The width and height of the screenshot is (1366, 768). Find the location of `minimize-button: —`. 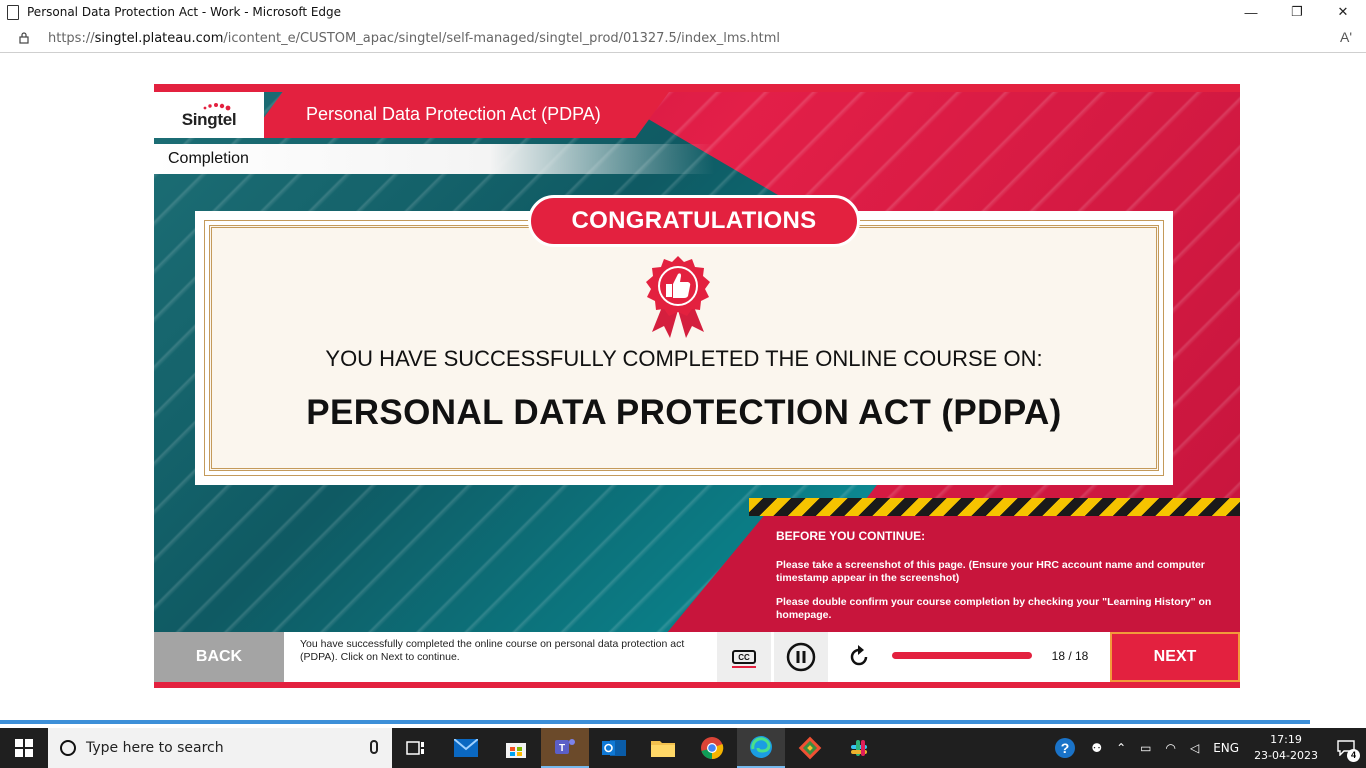

minimize-button: — is located at coordinates (1251, 12).